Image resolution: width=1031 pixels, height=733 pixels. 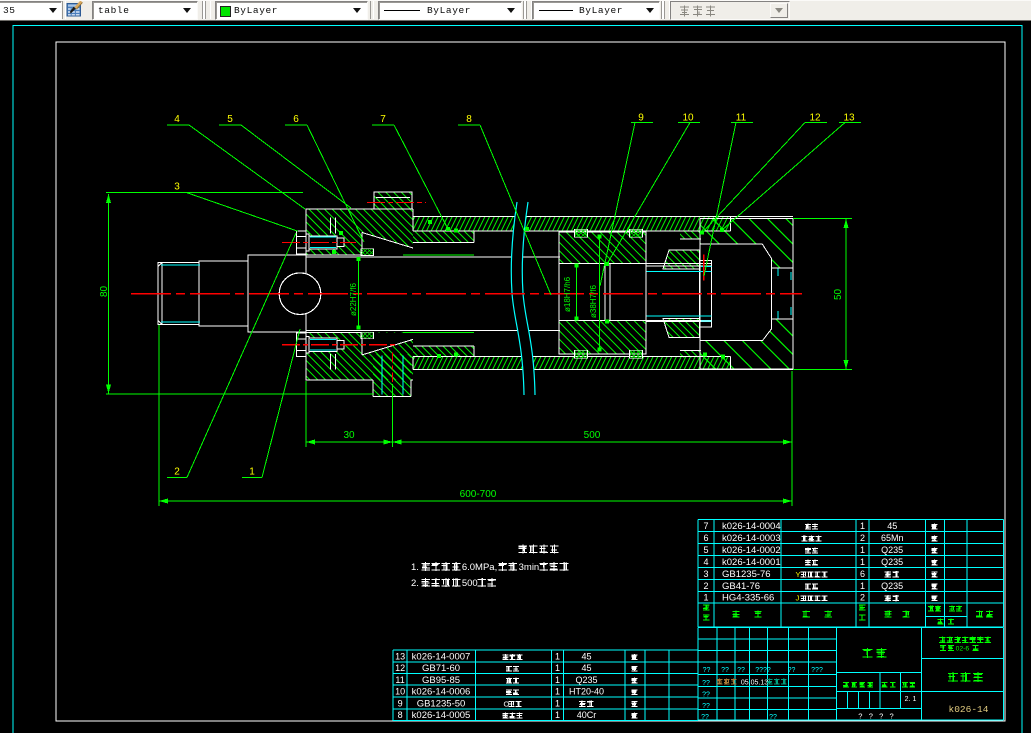 I want to click on svg-text: GB95-85, so click(x=441, y=680).